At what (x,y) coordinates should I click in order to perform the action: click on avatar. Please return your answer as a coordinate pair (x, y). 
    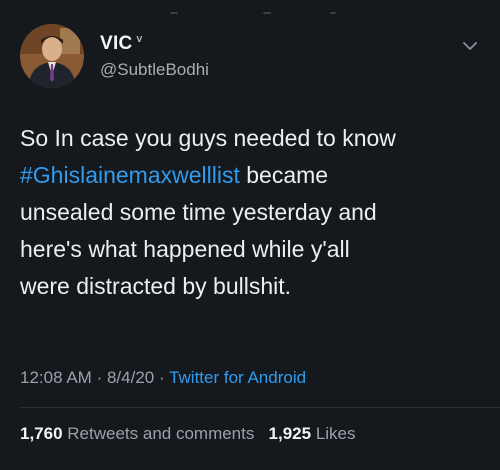
    Looking at the image, I should click on (52, 56).